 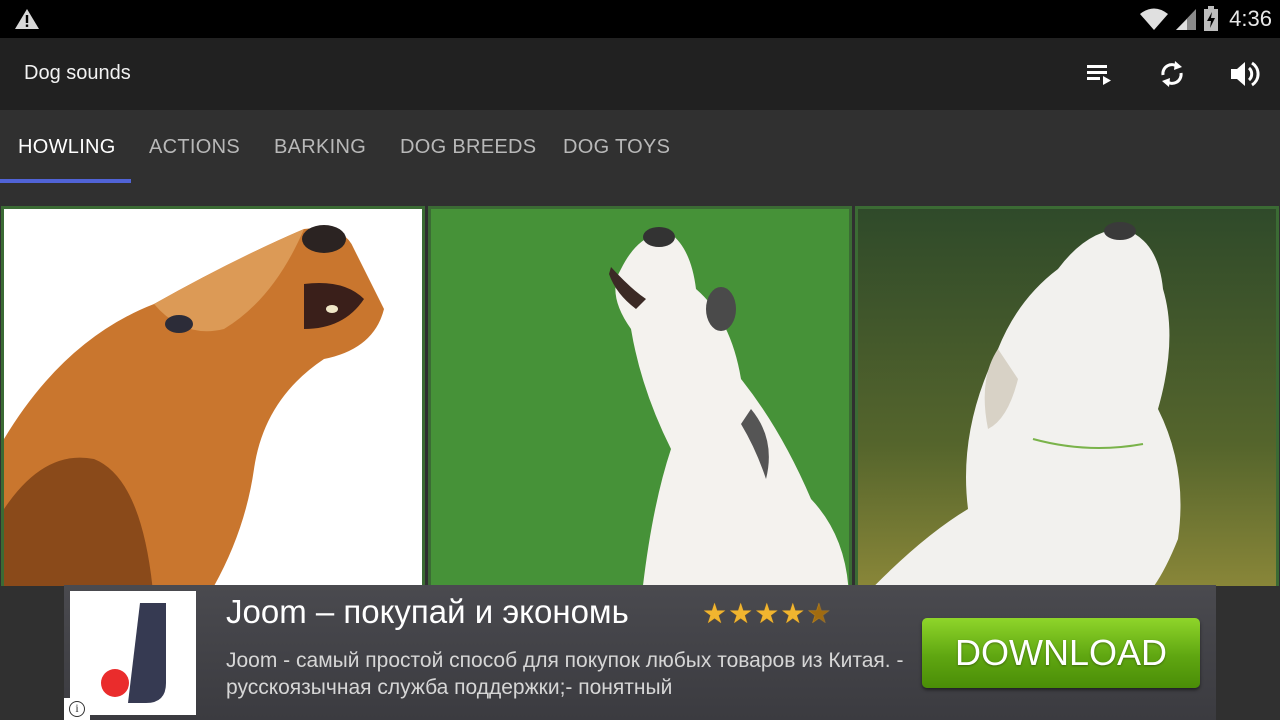 I want to click on download-button: DOWNLOAD, so click(x=1061, y=653).